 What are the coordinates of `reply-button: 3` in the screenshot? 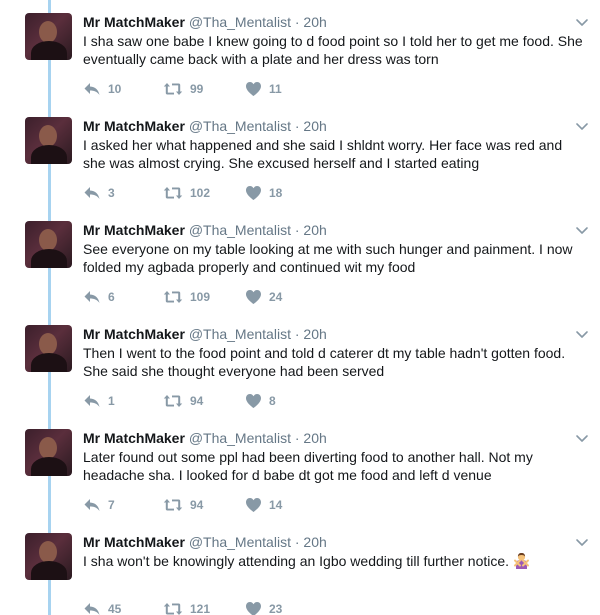 It's located at (99, 193).